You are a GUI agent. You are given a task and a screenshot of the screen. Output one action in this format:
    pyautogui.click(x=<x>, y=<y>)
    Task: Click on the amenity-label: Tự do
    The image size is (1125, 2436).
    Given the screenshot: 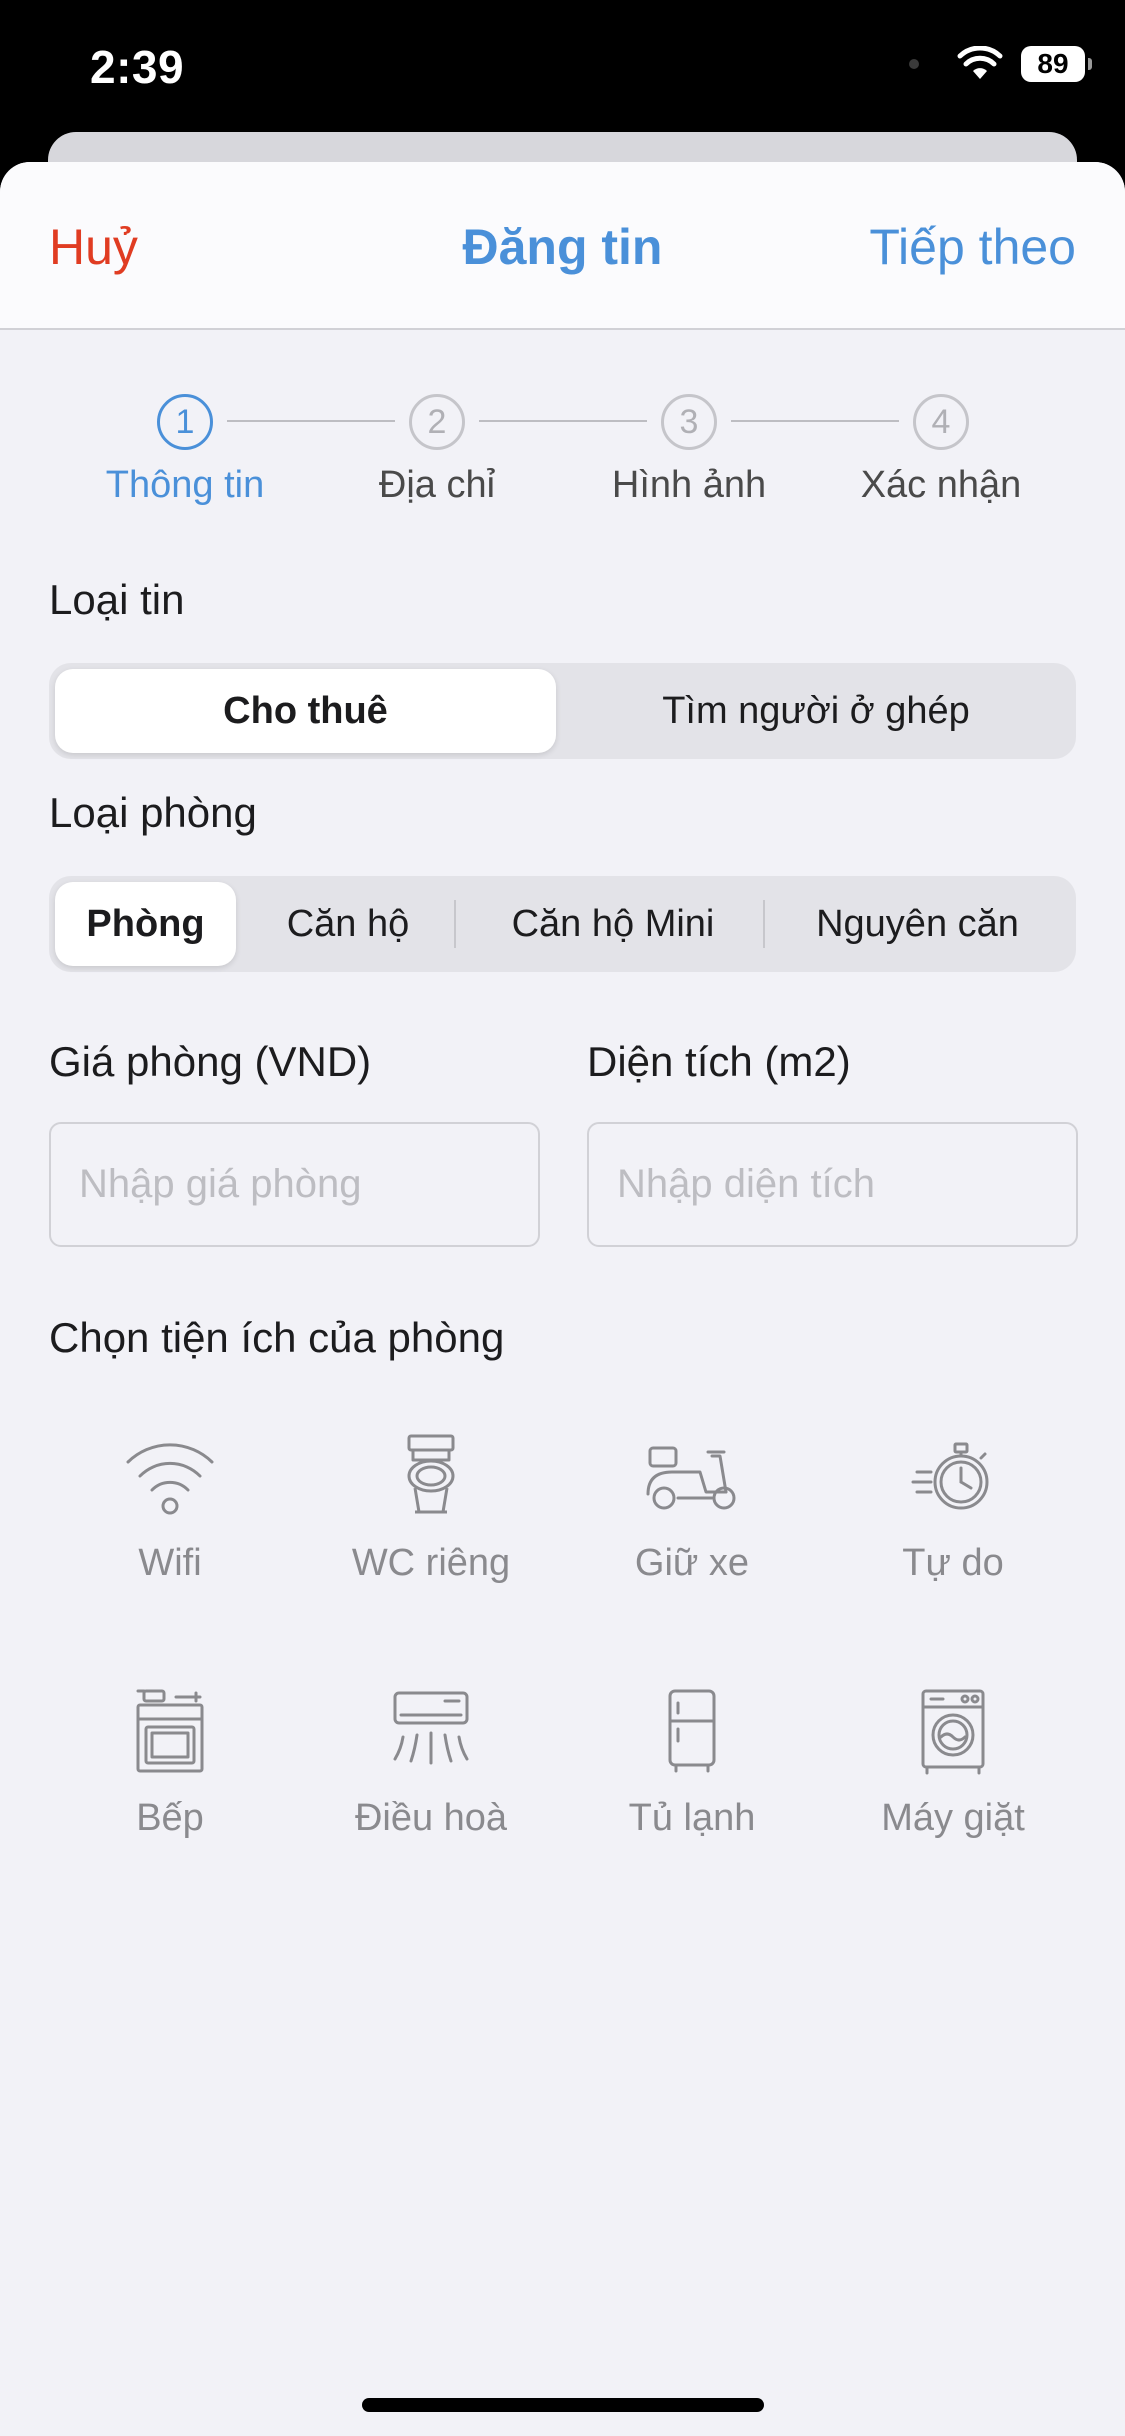 What is the action you would take?
    pyautogui.click(x=953, y=1563)
    